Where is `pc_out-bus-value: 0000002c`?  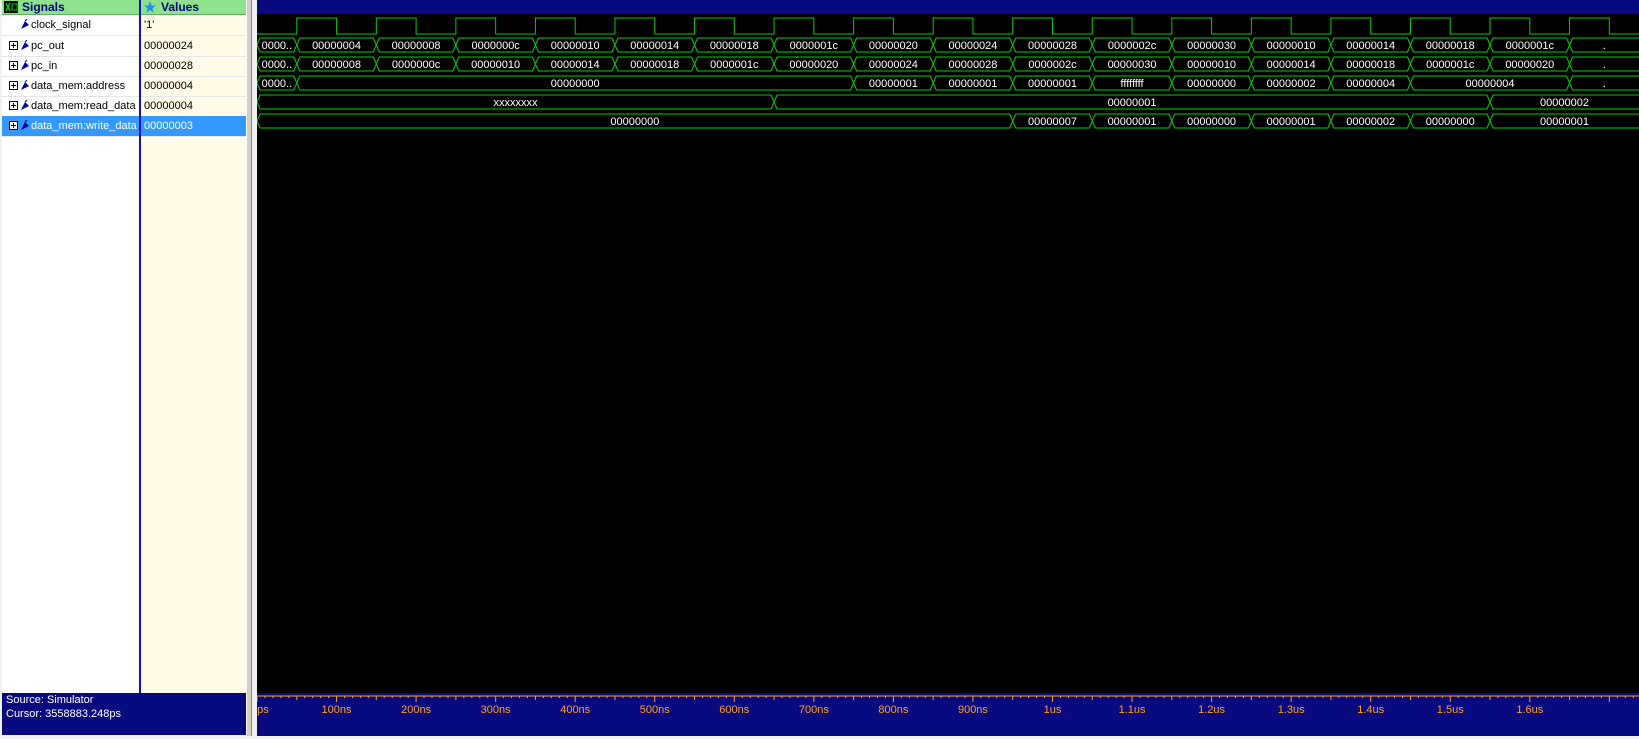 pc_out-bus-value: 0000002c is located at coordinates (1132, 46).